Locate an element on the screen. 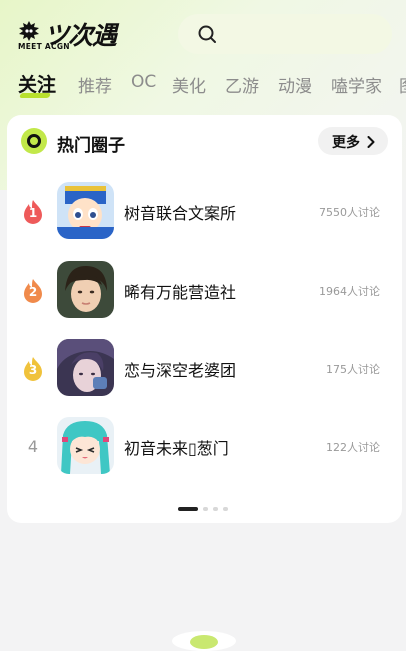  discussion-count: 7550人讨论 is located at coordinates (349, 212).